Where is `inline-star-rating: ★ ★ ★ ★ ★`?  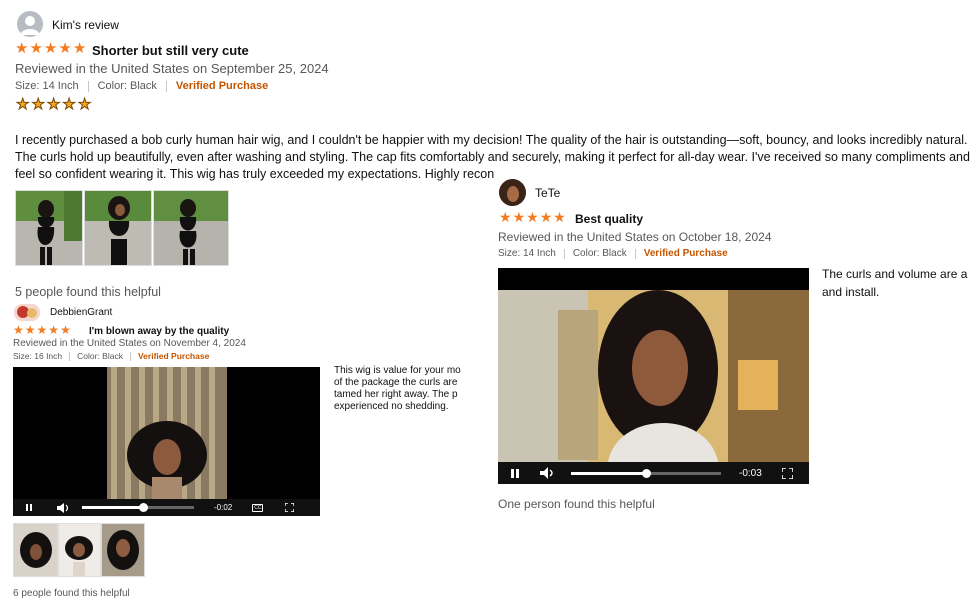 inline-star-rating: ★ ★ ★ ★ ★ is located at coordinates (53, 104).